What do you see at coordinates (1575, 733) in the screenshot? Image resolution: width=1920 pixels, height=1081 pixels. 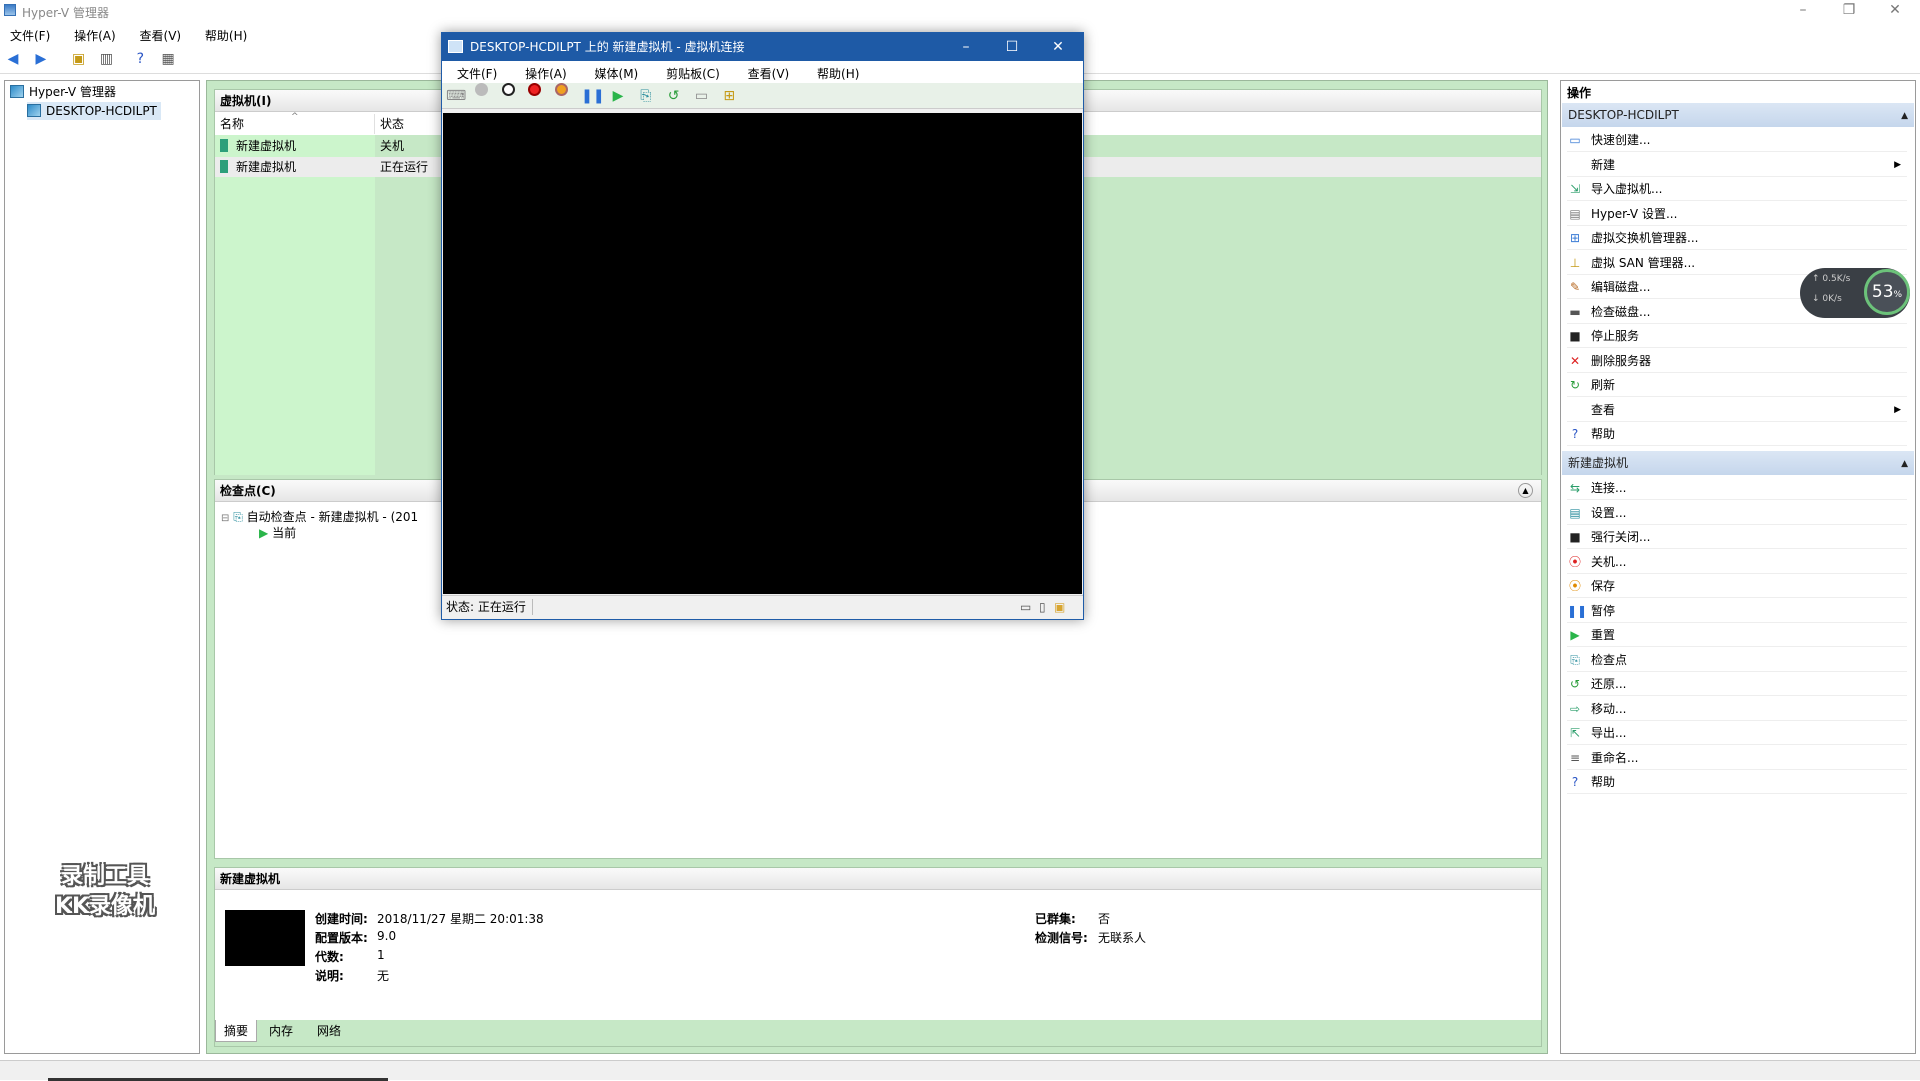 I see `export-icon: ⇱` at bounding box center [1575, 733].